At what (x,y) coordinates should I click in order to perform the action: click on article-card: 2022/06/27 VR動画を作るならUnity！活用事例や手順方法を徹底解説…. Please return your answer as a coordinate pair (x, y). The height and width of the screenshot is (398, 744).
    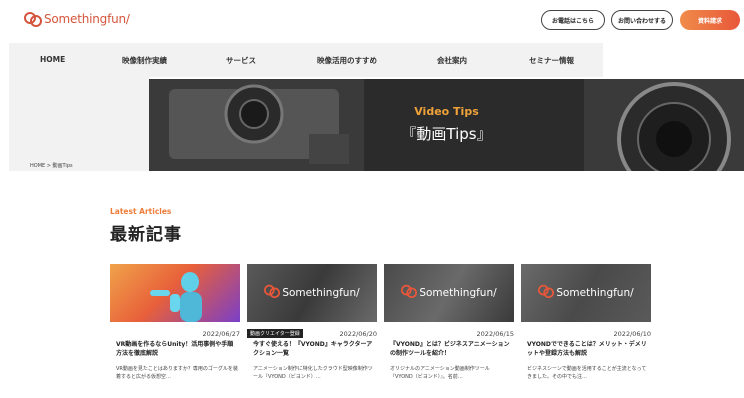
    Looking at the image, I should click on (175, 322).